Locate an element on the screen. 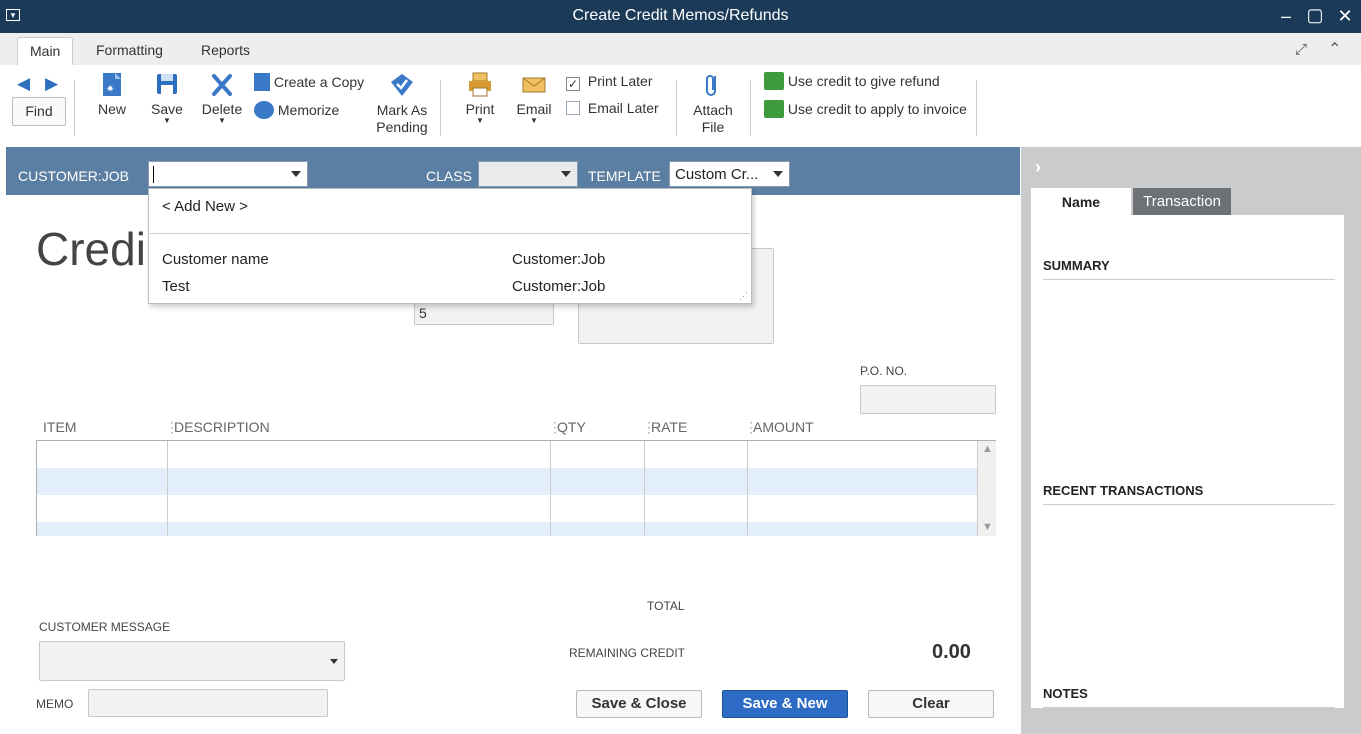 Image resolution: width=1361 pixels, height=734 pixels. add-new-option: < Add New > is located at coordinates (205, 206).